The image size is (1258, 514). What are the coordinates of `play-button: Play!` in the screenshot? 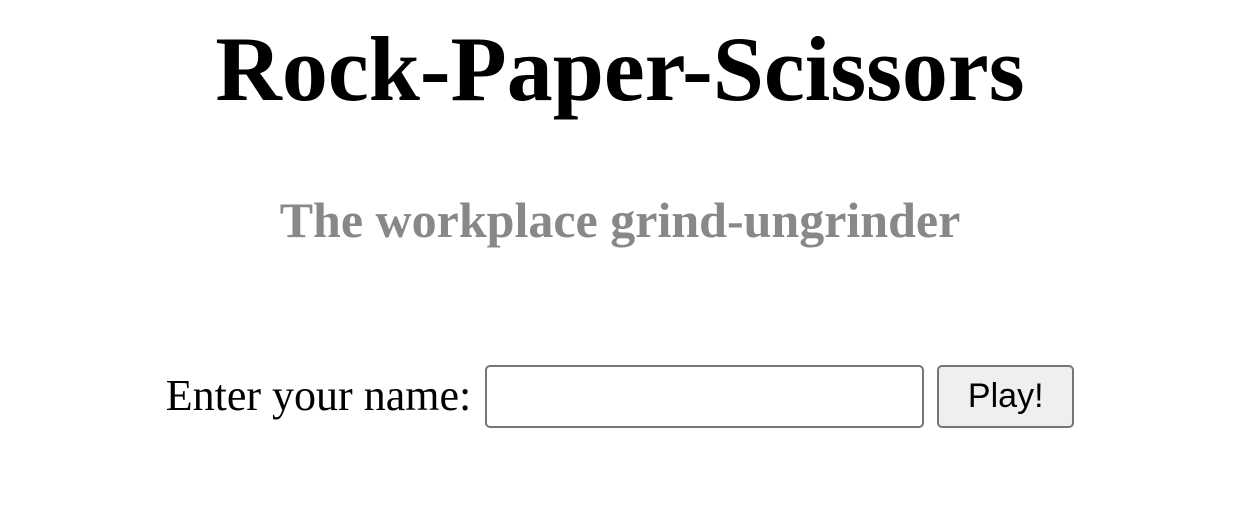 It's located at (1006, 396).